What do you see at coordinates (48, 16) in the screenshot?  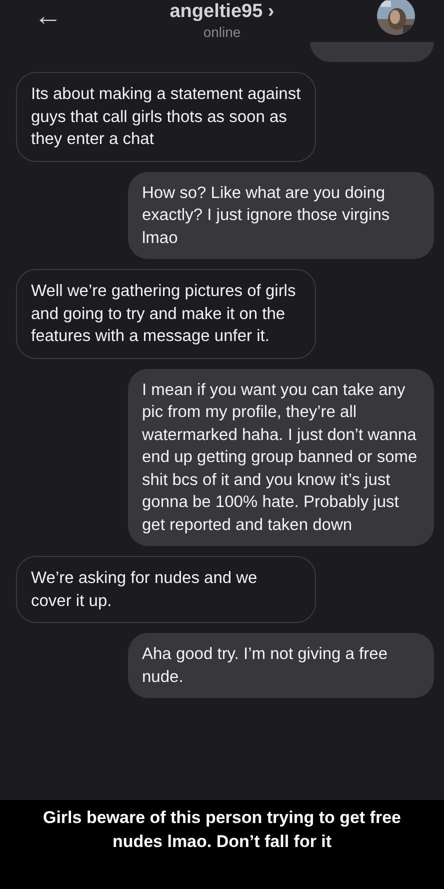 I see `back-icon: ←` at bounding box center [48, 16].